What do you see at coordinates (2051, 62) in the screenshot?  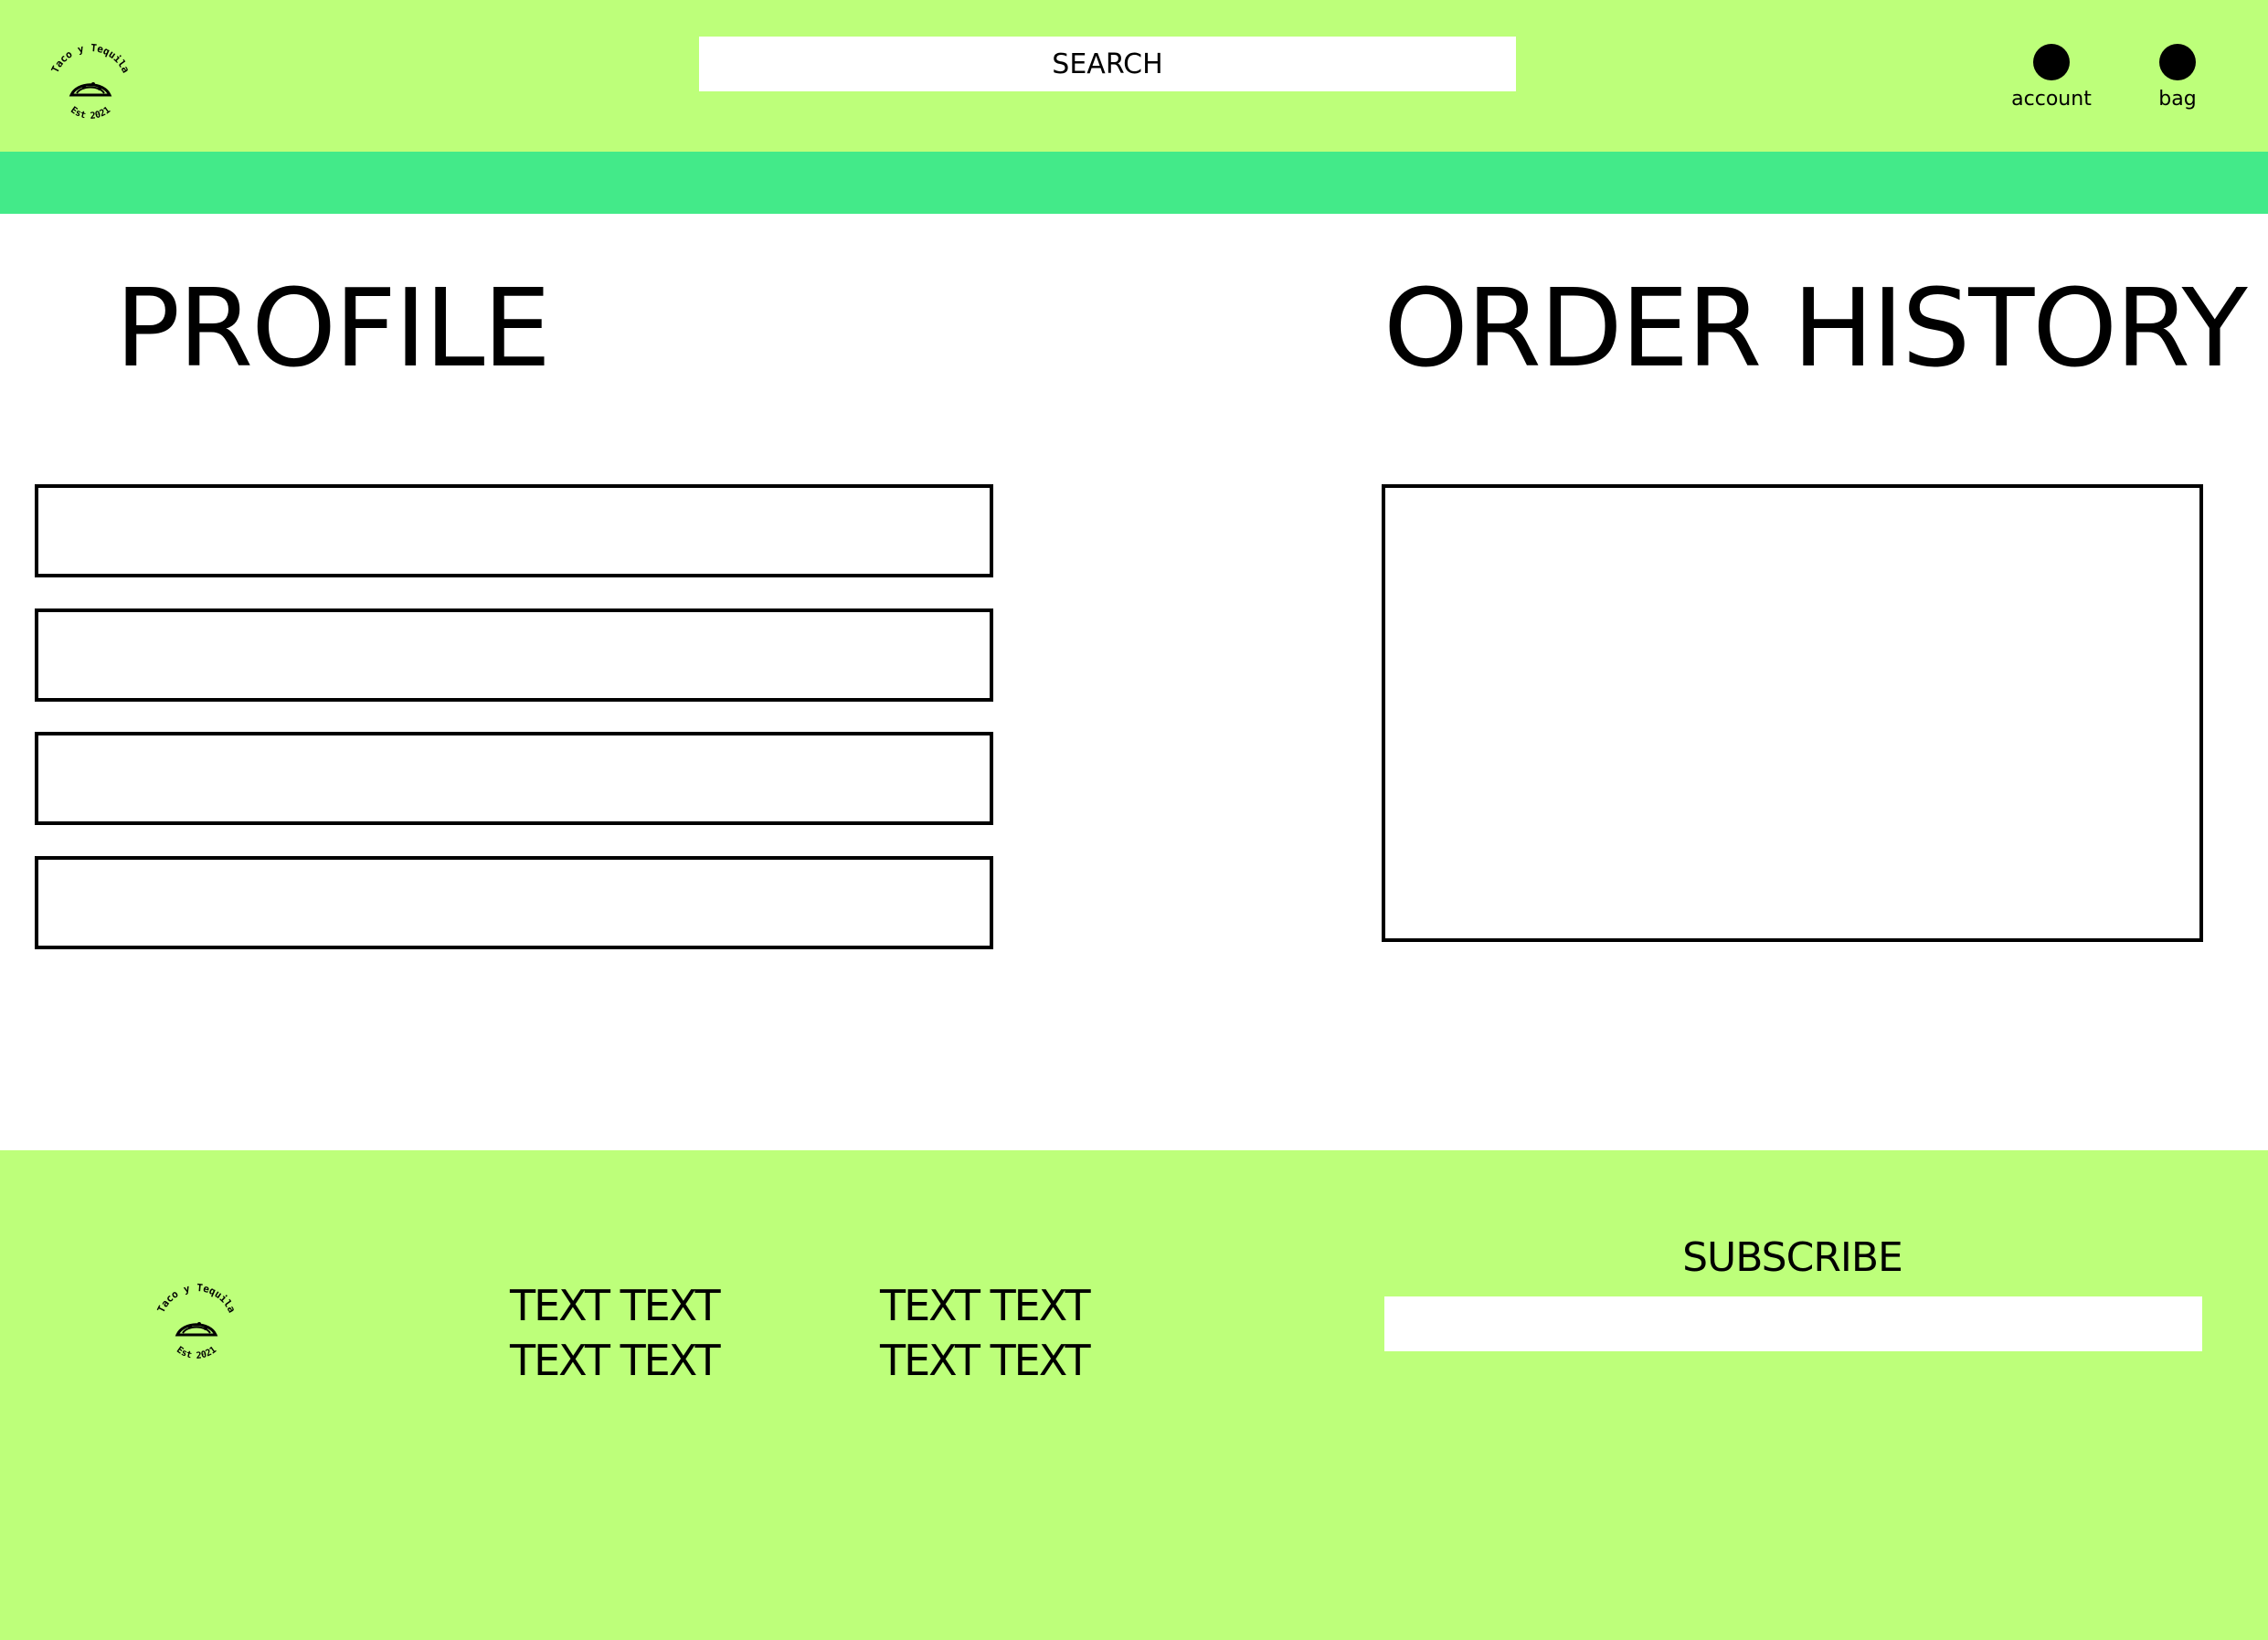 I see `account-icon` at bounding box center [2051, 62].